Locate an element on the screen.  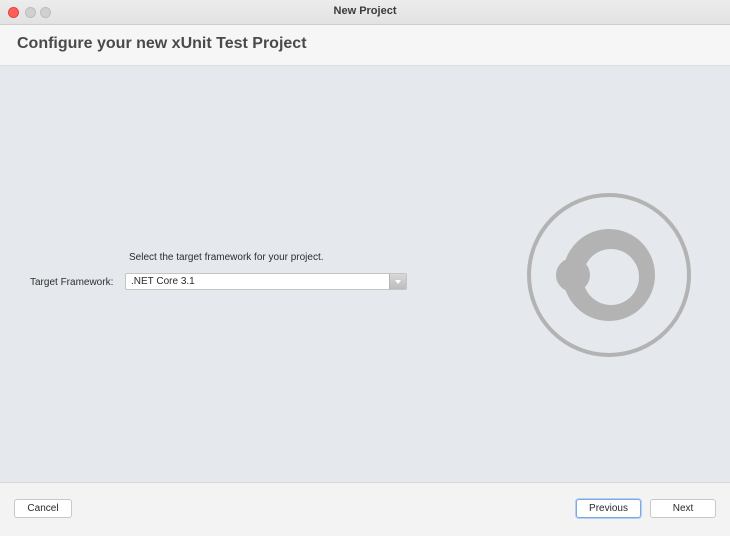
logo-crescent-cutout is located at coordinates (611, 277).